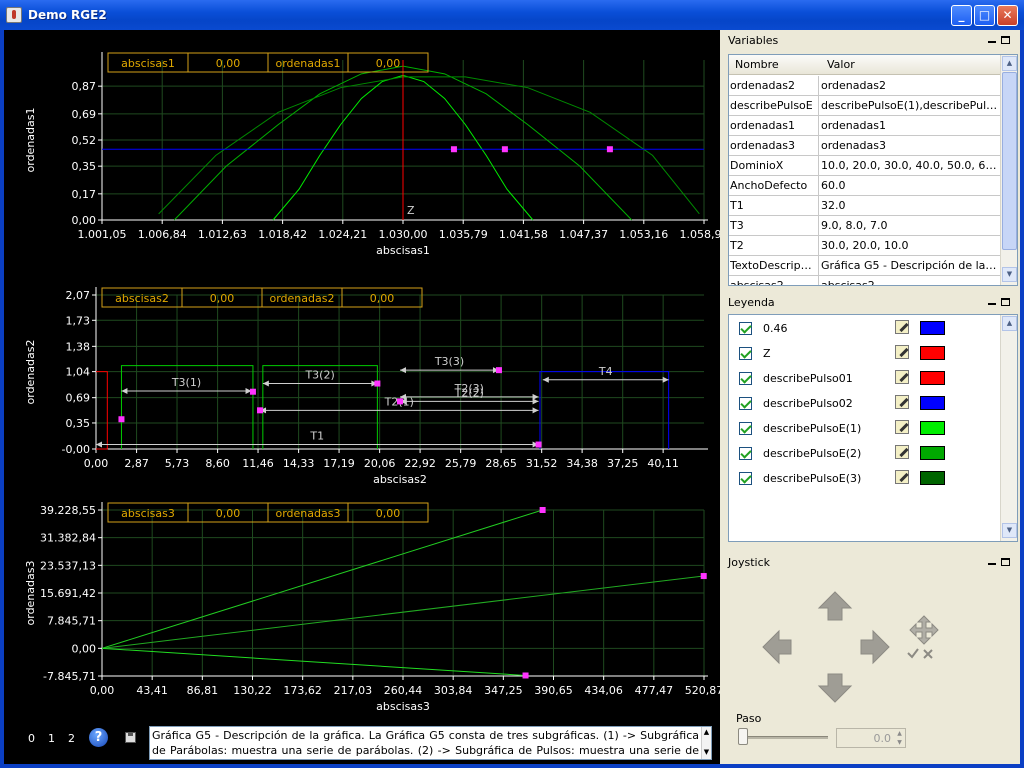 This screenshot has height=768, width=1024. I want to click on variable-value: 9.0, 8.0, 7.0, so click(854, 225).